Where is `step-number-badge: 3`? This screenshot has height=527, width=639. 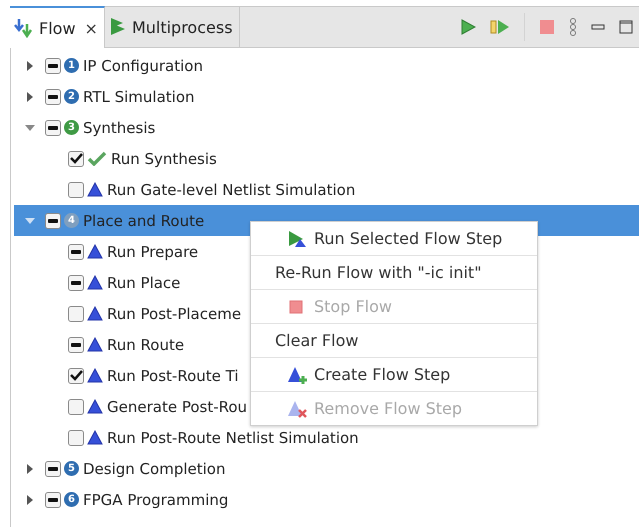 step-number-badge: 3 is located at coordinates (71, 127).